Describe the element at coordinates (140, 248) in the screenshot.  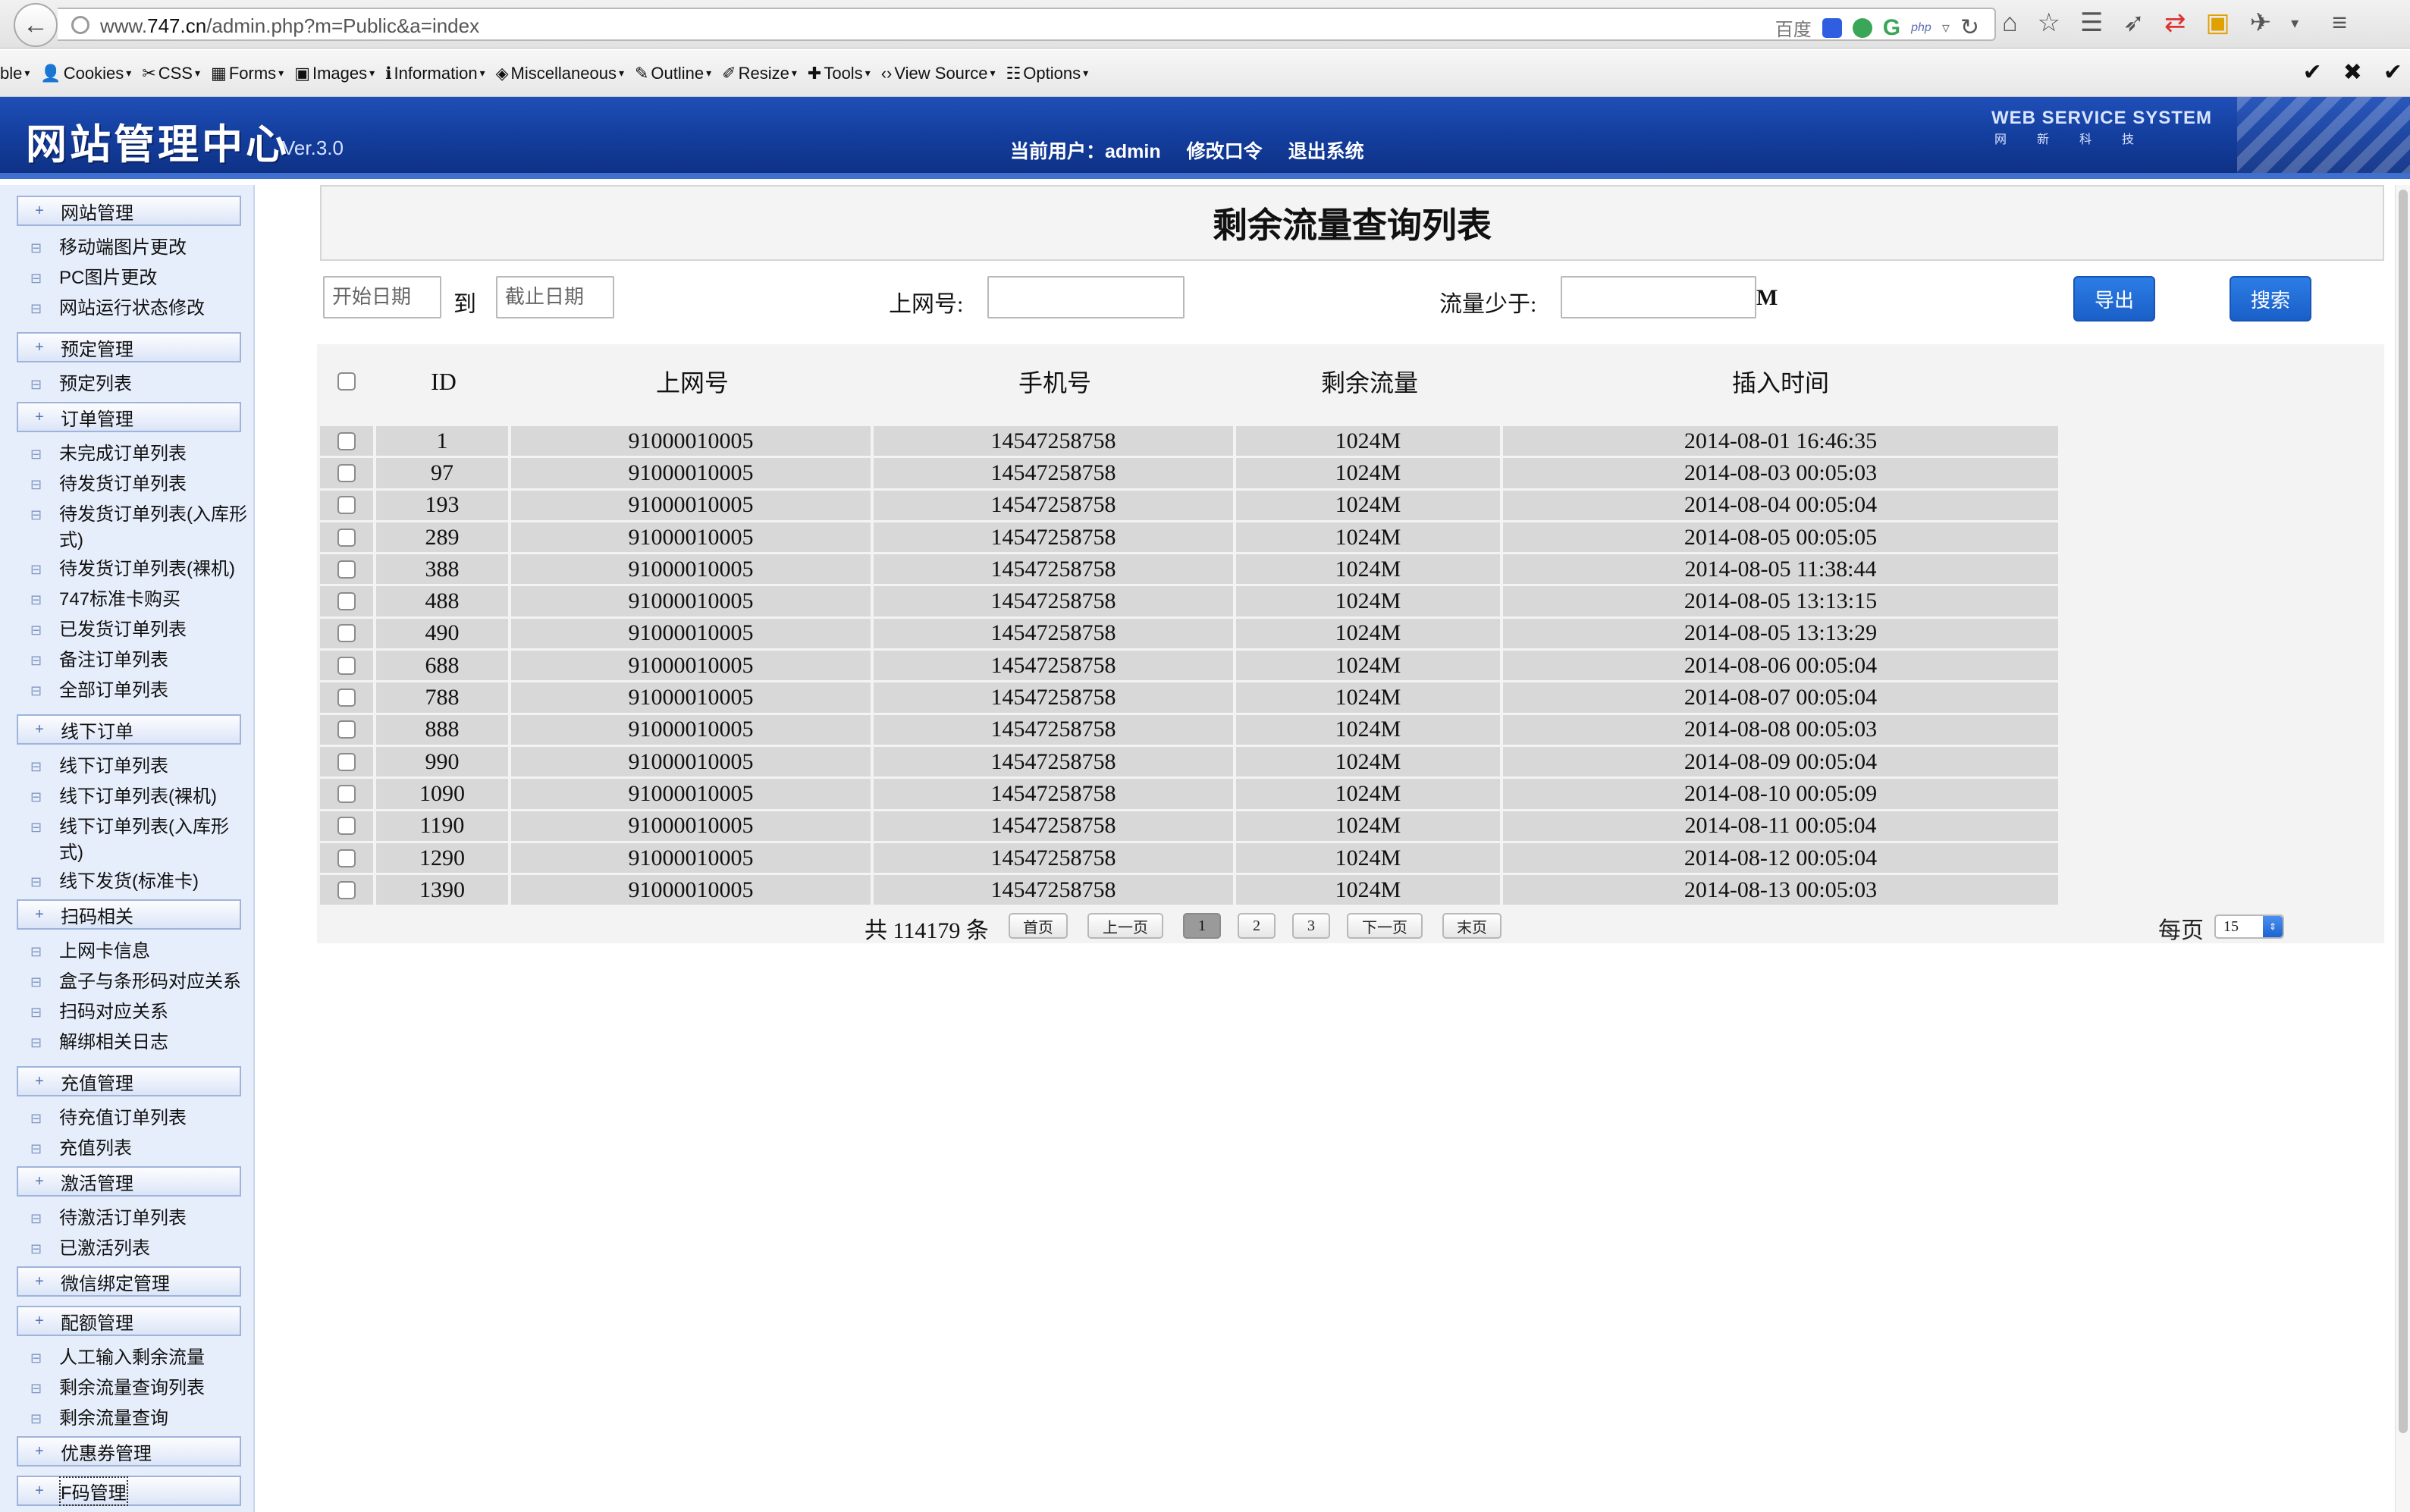
I see `sidebar-item-mobile-image: ⊟ 移动端图片更改` at that location.